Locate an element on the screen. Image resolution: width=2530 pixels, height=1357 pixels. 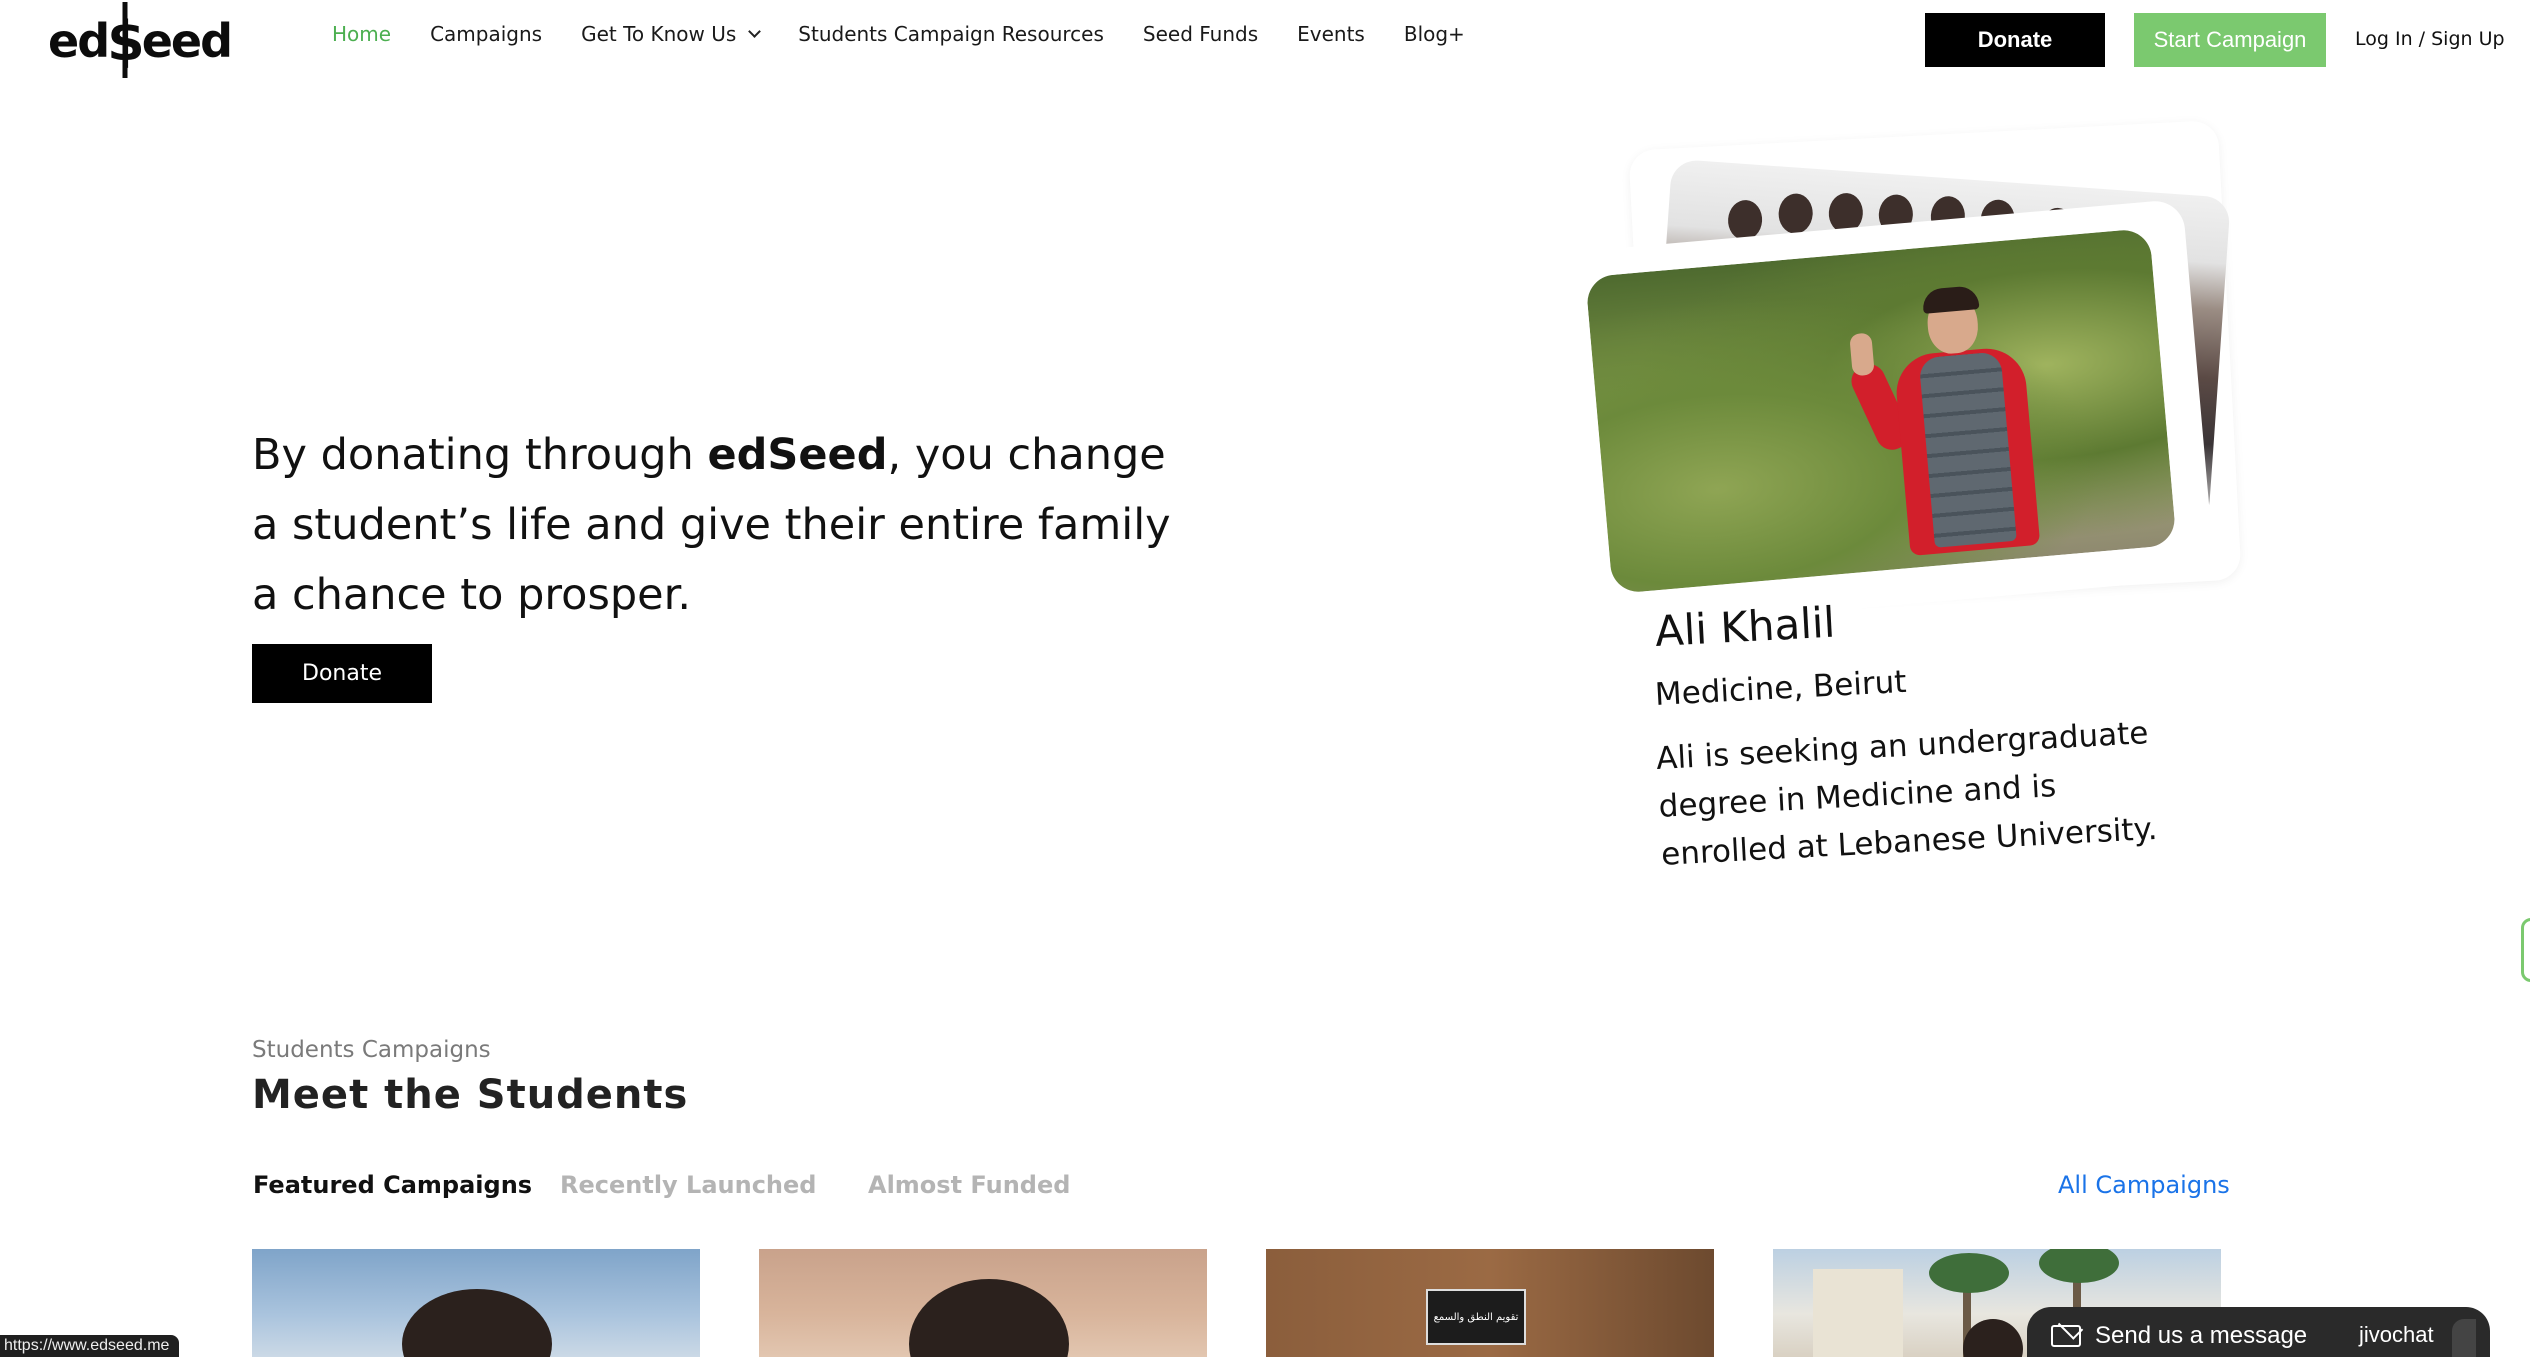
nav-events: Events is located at coordinates (1331, 34).